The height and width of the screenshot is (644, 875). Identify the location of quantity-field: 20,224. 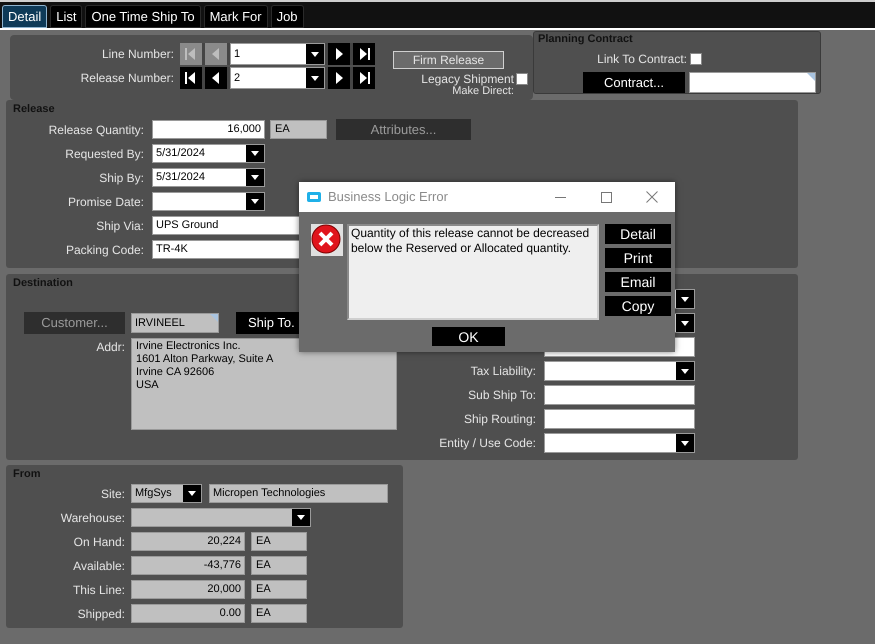
(188, 541).